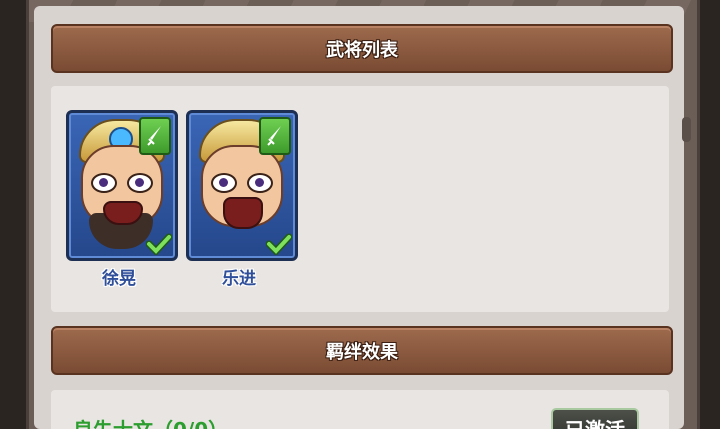 The height and width of the screenshot is (429, 720). Describe the element at coordinates (686, 129) in the screenshot. I see `scrollbar-thumb` at that location.